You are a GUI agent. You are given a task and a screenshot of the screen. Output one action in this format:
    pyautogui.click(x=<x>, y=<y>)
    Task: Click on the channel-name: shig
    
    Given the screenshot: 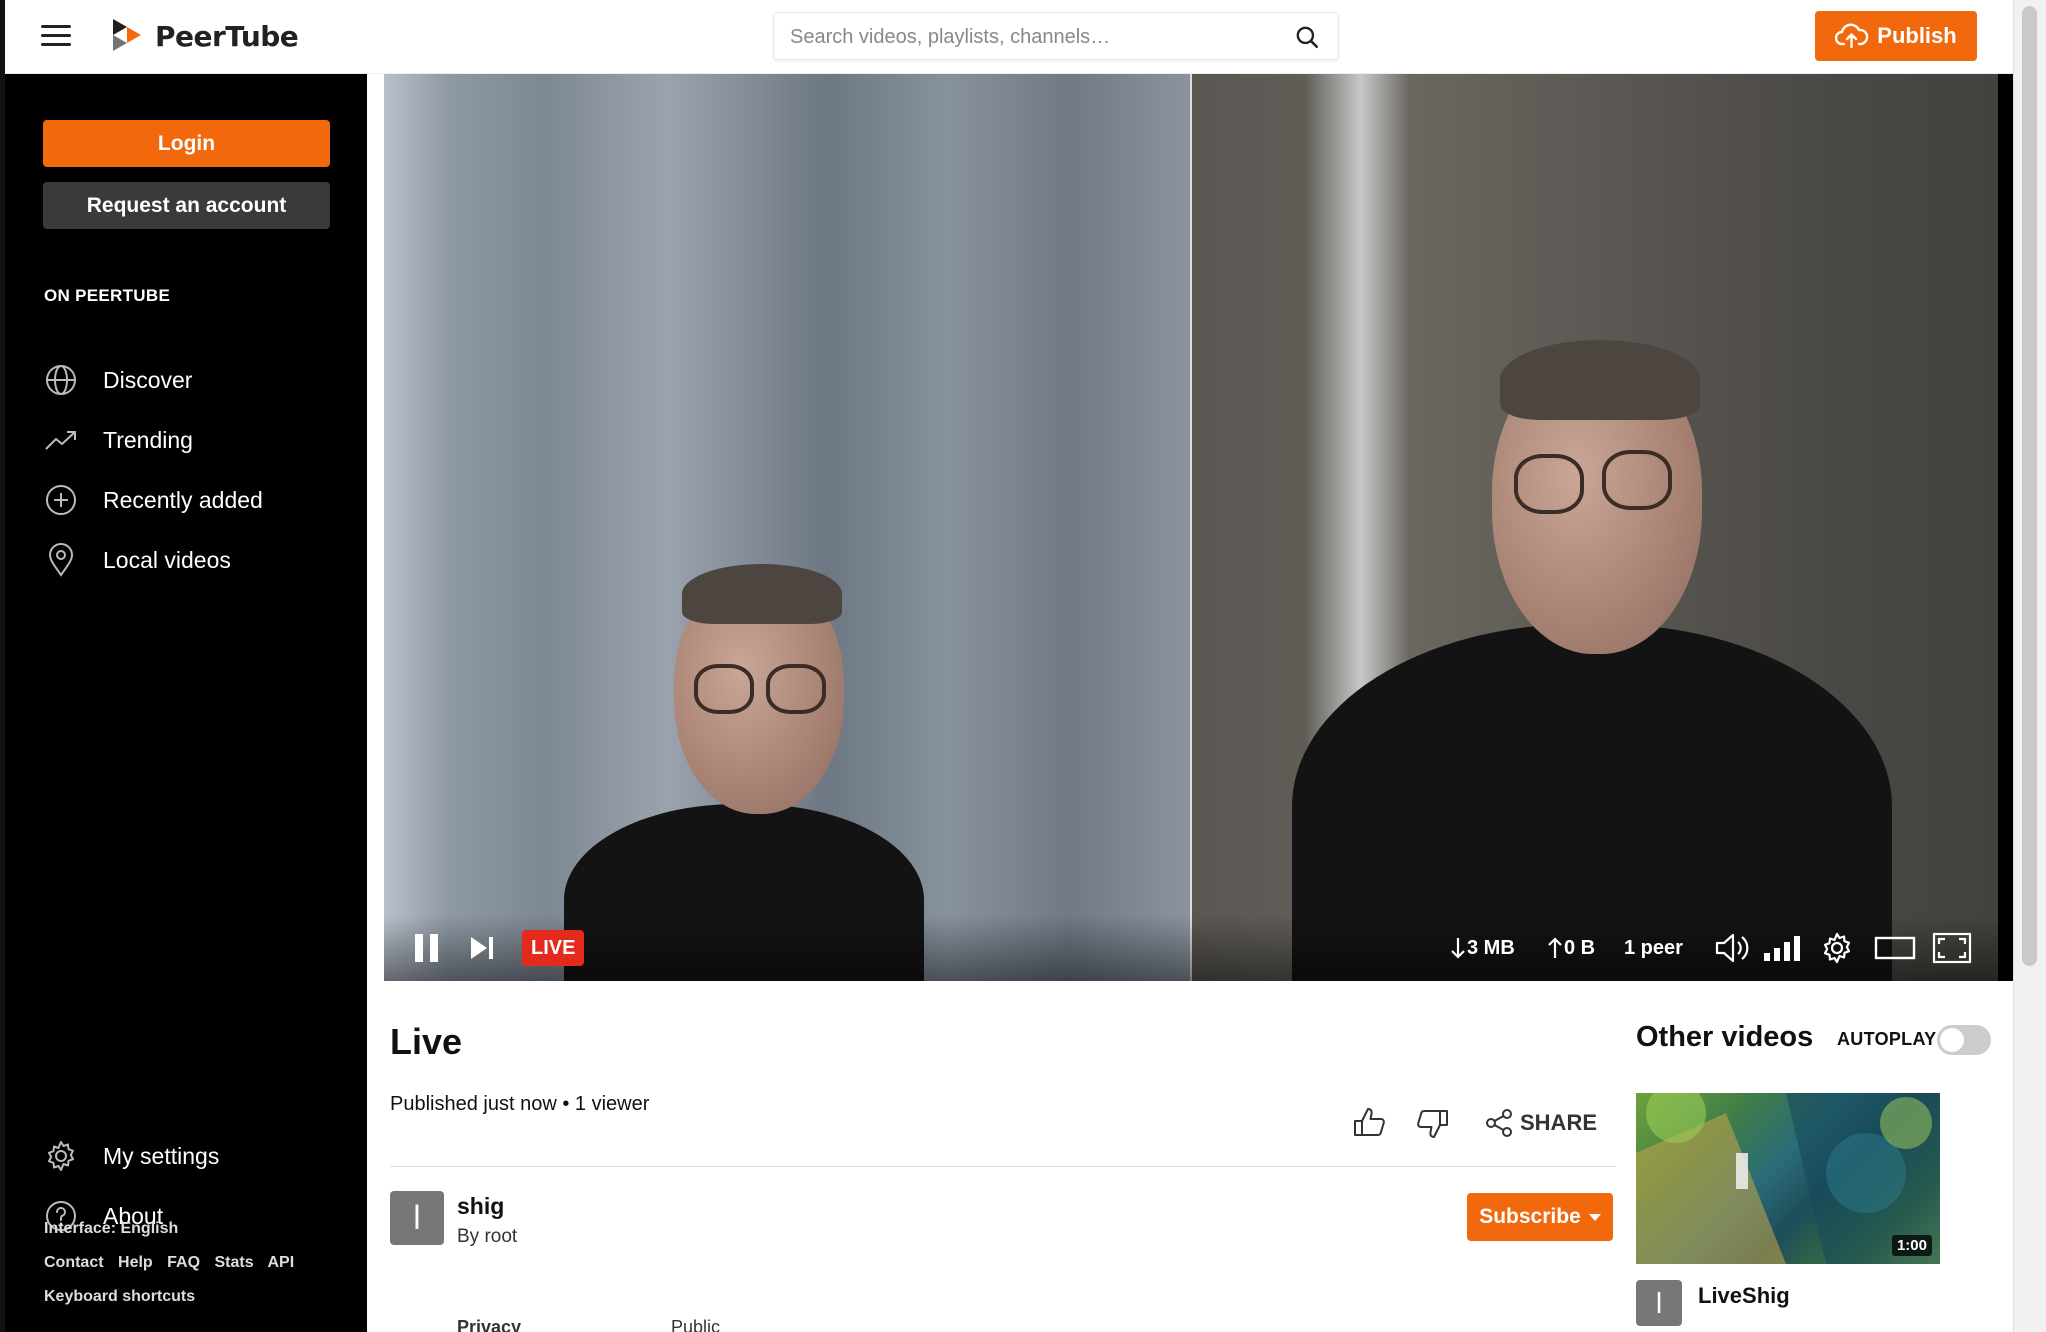 What is the action you would take?
    pyautogui.click(x=480, y=1206)
    